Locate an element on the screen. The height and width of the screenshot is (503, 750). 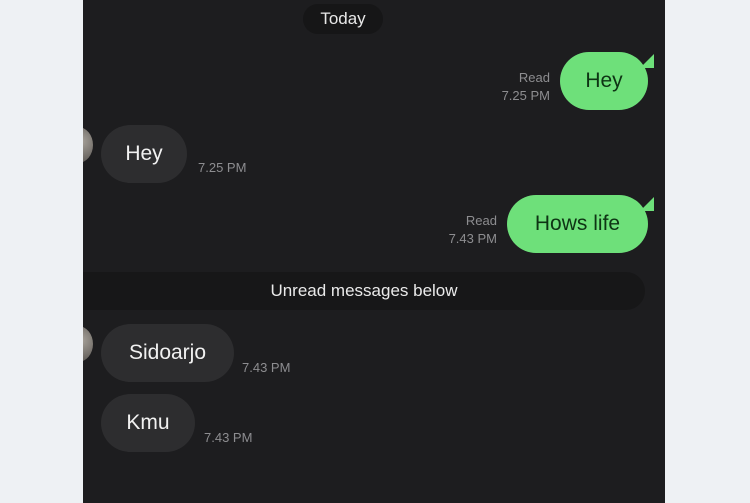
message-meta: Read 7.25 PM is located at coordinates (514, 87).